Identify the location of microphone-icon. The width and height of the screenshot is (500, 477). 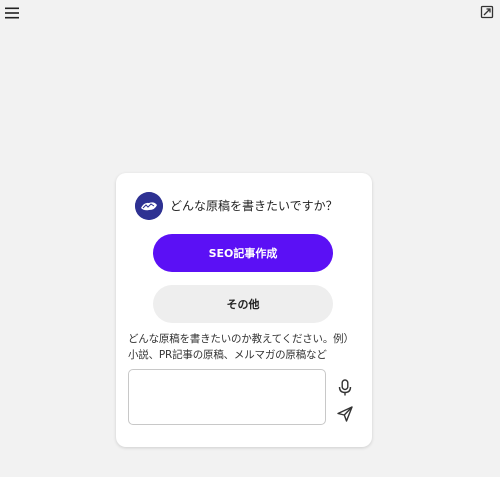
(345, 387).